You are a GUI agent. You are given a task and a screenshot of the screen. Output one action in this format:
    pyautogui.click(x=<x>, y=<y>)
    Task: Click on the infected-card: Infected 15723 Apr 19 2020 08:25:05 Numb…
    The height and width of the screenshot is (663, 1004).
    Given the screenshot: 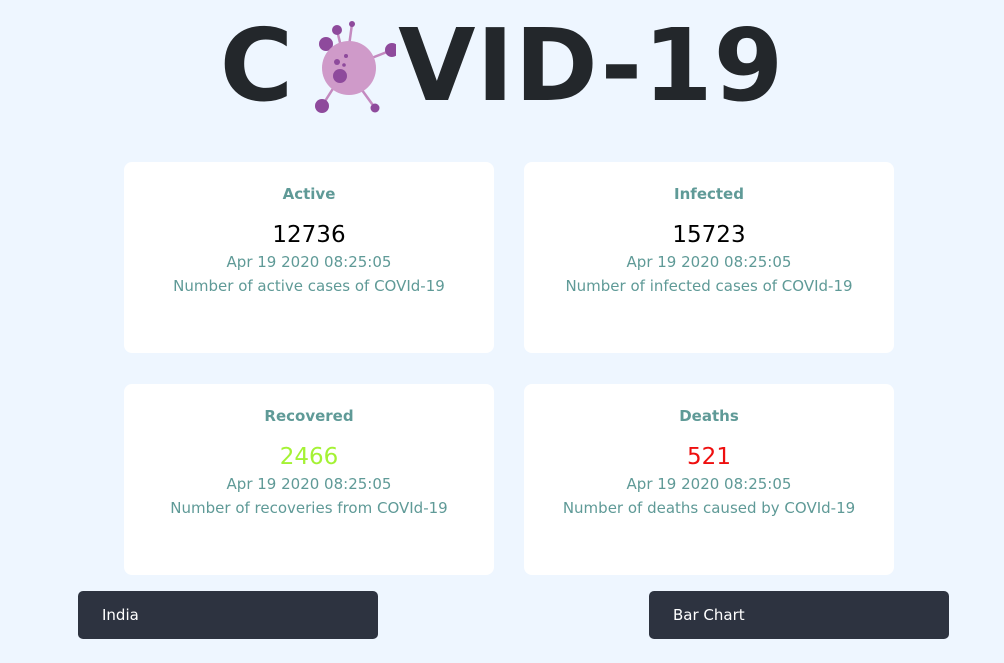 What is the action you would take?
    pyautogui.click(x=709, y=257)
    